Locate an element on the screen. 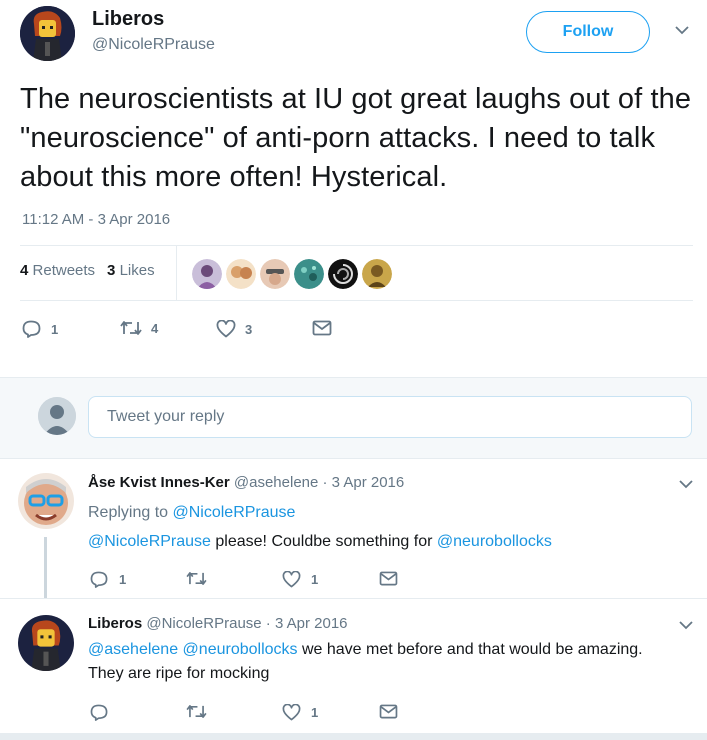 This screenshot has height=740, width=707. reply-author-meta: @NicoleRPrause · 3 Apr 2016 is located at coordinates (246, 623).